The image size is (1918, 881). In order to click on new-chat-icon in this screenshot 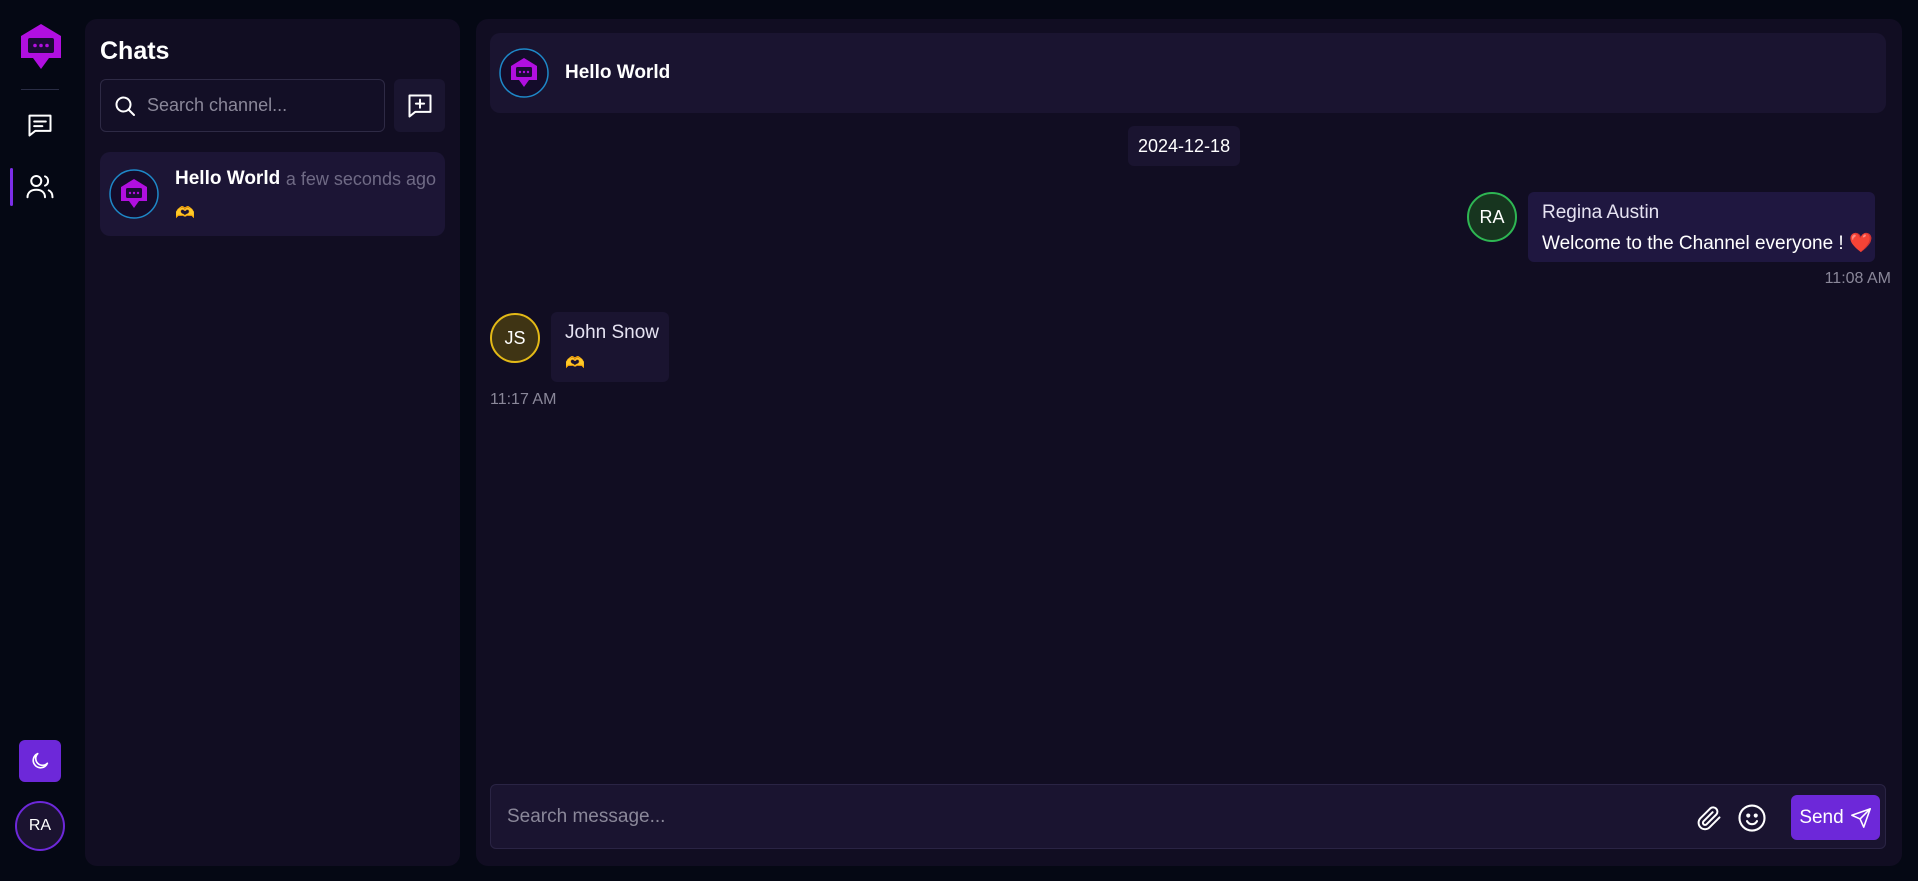, I will do `click(419, 105)`.